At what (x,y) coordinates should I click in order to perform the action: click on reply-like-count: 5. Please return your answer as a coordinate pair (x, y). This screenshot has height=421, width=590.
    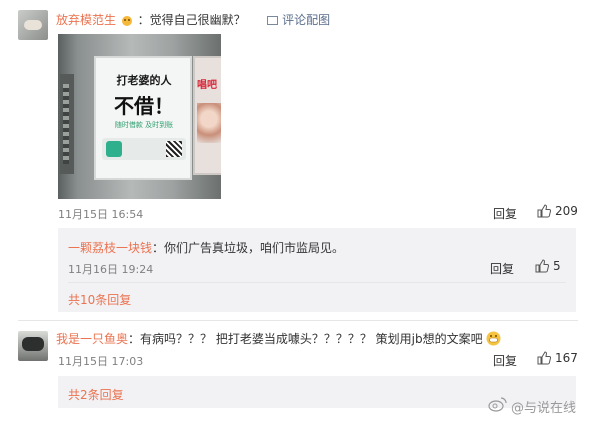
    Looking at the image, I should click on (557, 266).